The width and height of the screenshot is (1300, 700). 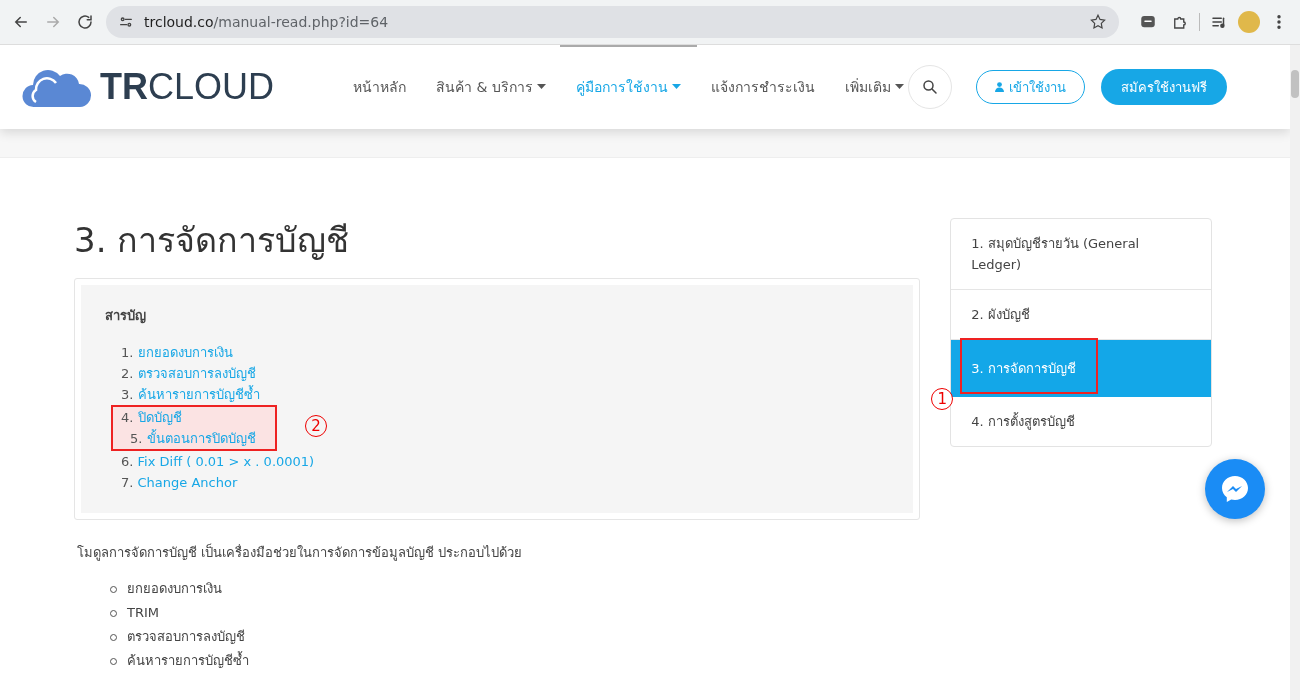 I want to click on nav-link: หน้าหลัก, so click(x=379, y=87).